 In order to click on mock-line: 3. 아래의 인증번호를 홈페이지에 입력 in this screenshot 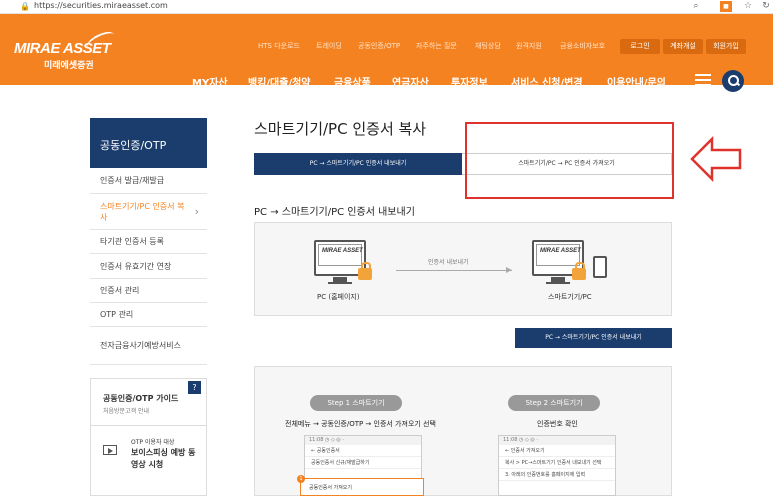, I will do `click(557, 475)`.